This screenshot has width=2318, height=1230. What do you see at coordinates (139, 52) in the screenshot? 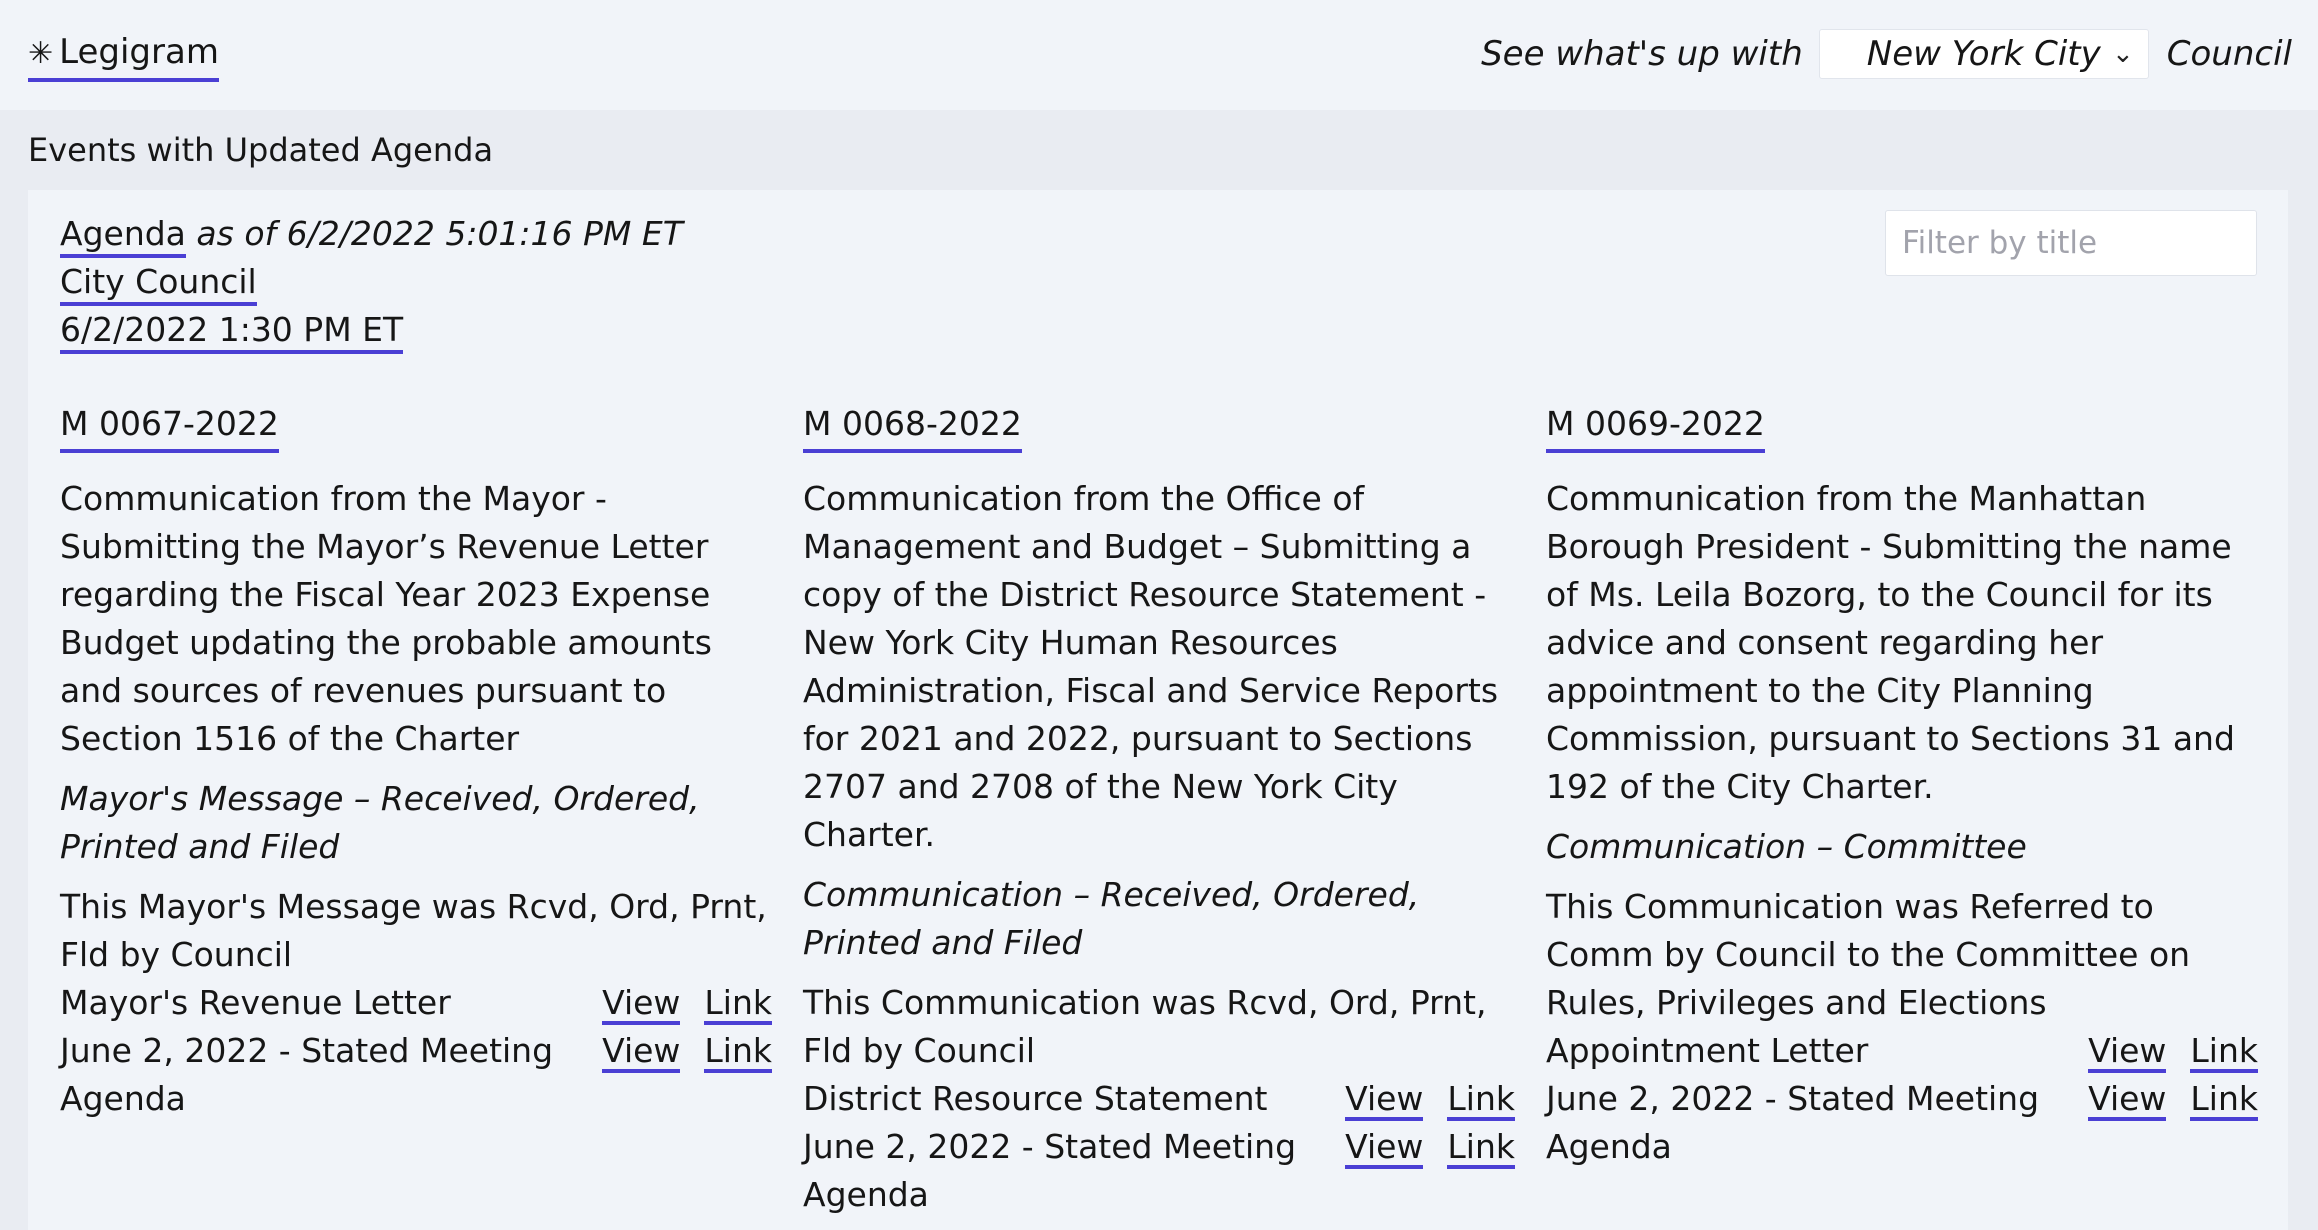
I see `brand-name: Legigram` at bounding box center [139, 52].